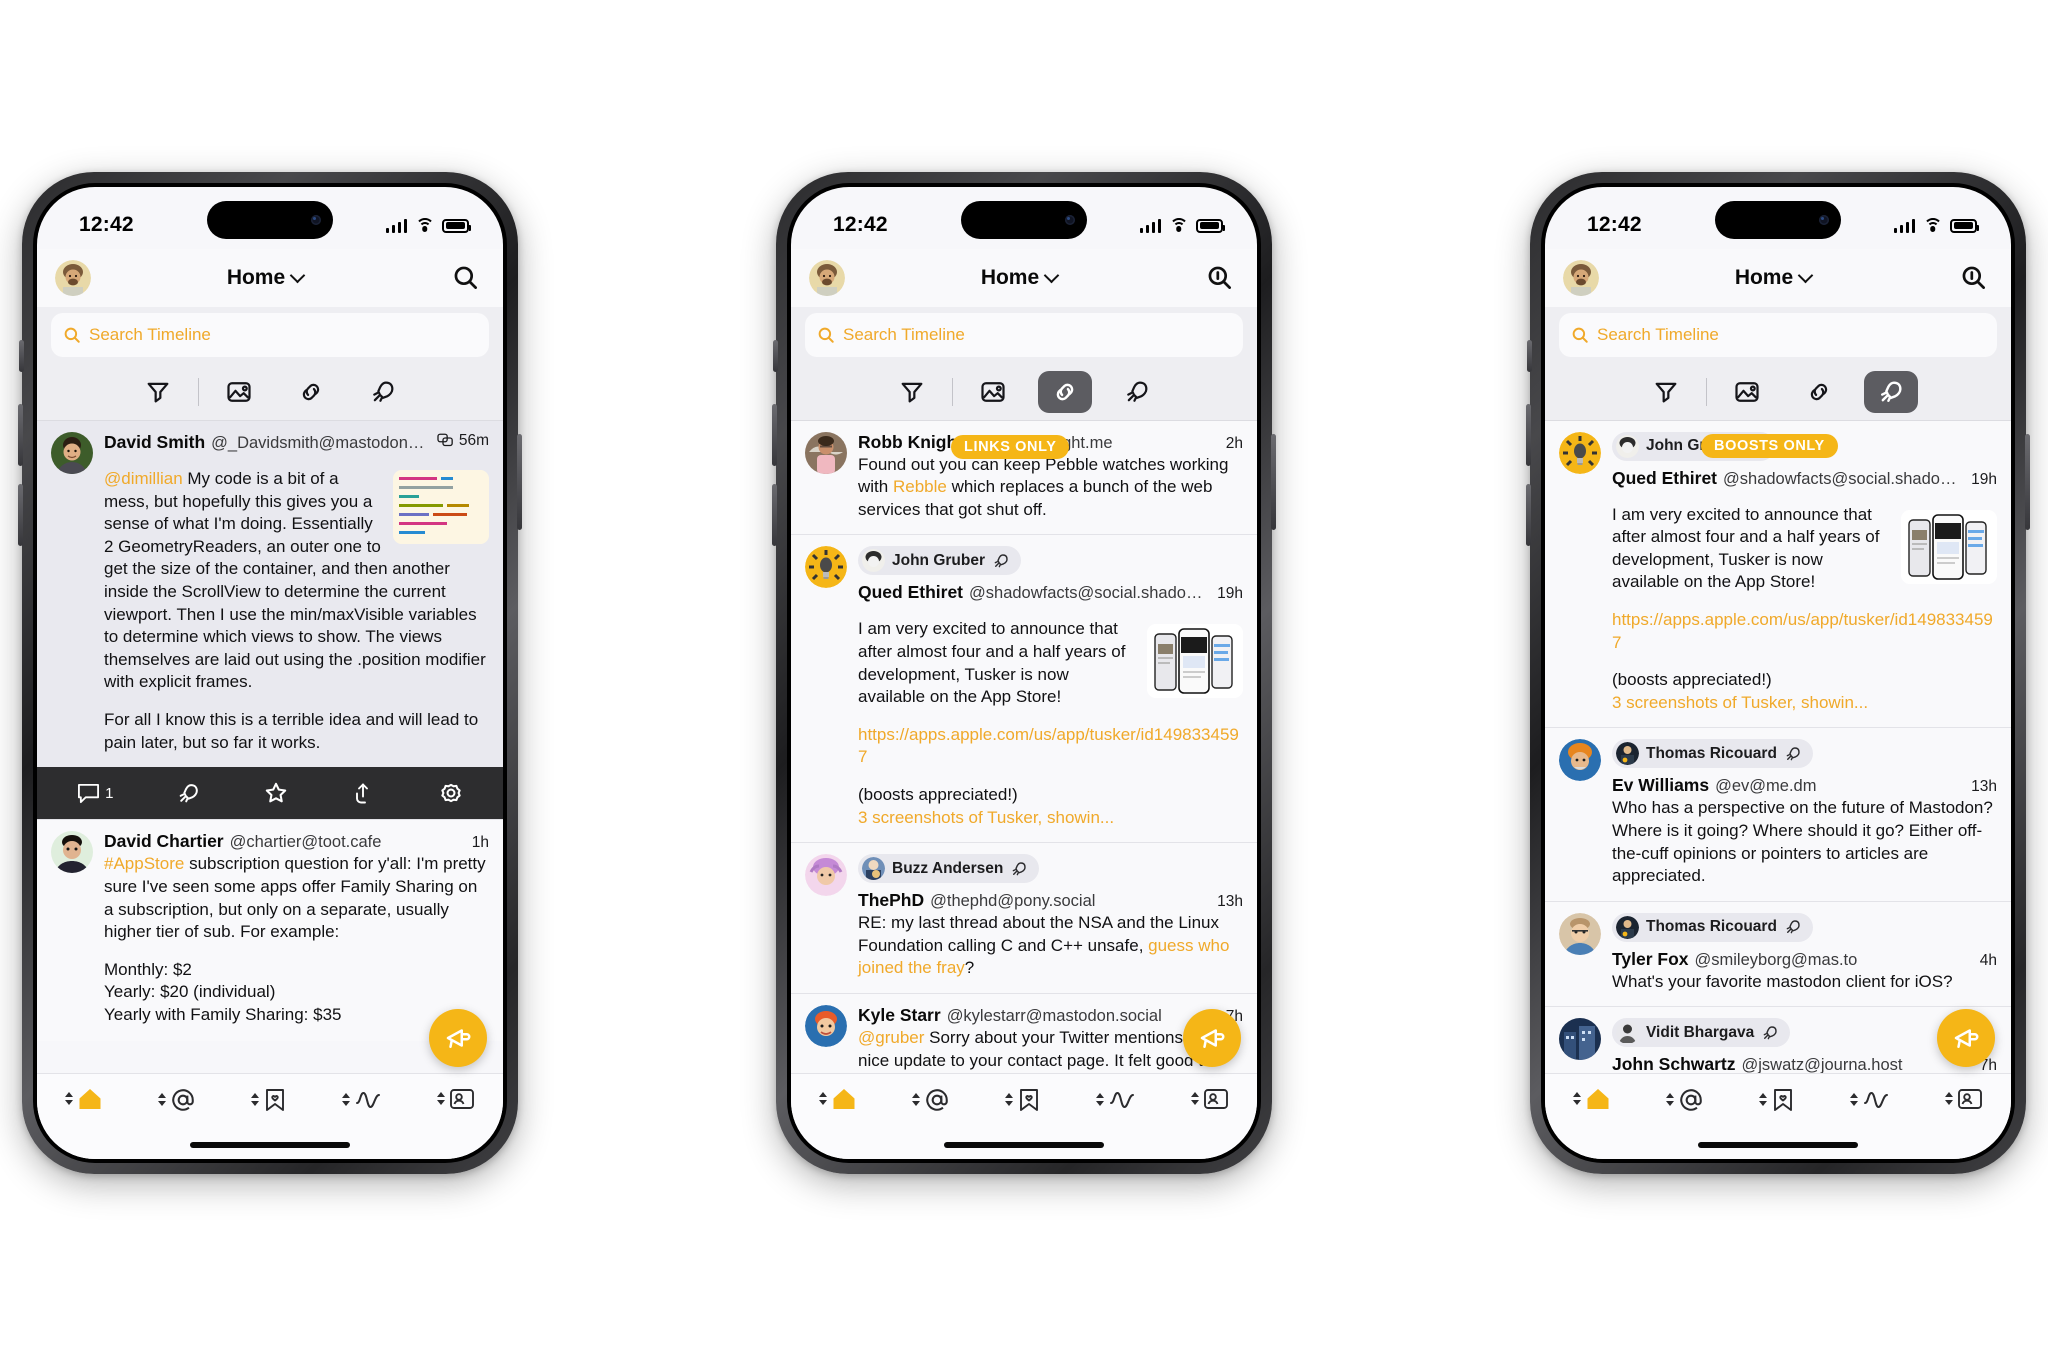 This screenshot has height=1345, width=2048. I want to click on boost-header: John Gruber, so click(940, 561).